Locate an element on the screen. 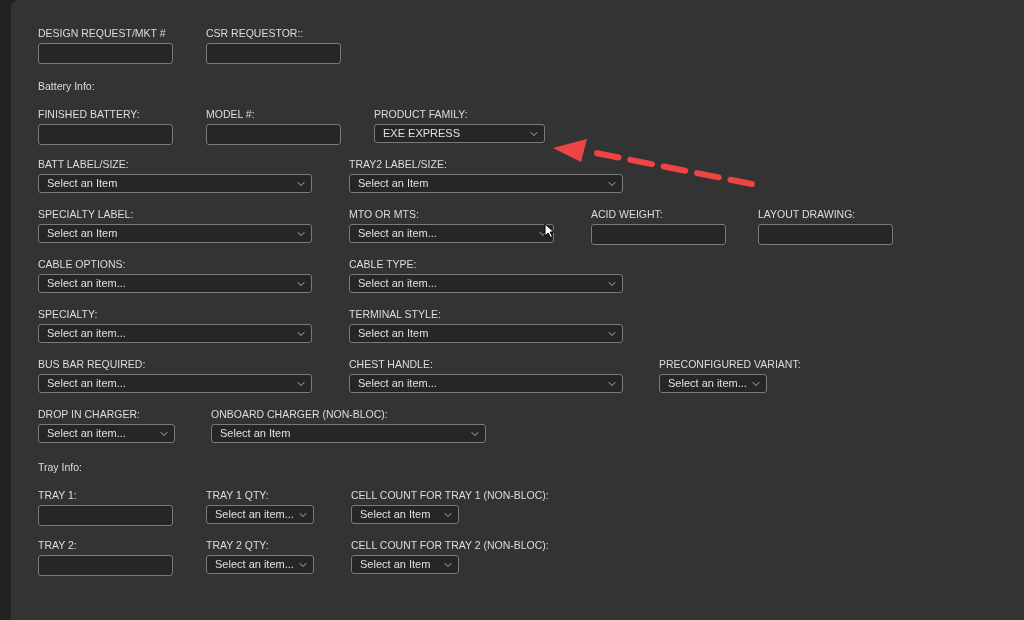 The image size is (1024, 620). field-label: DROP IN CHARGER: is located at coordinates (89, 414).